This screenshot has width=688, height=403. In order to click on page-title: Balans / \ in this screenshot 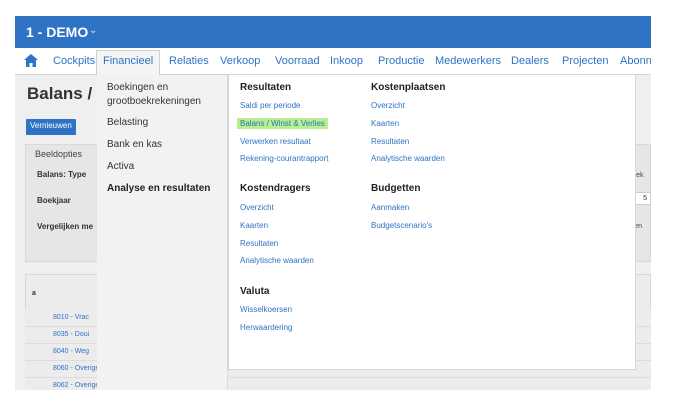, I will do `click(64, 93)`.